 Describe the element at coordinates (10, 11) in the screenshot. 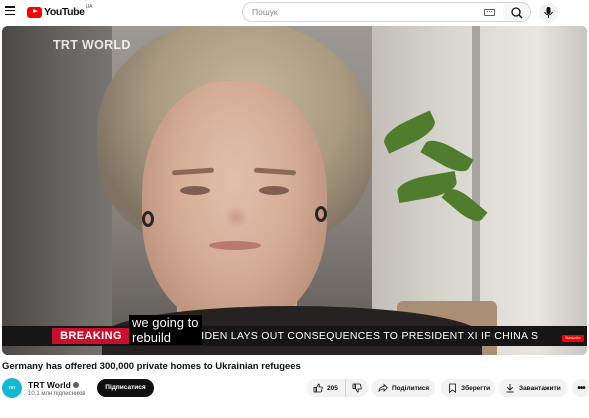

I see `menu-icon` at that location.